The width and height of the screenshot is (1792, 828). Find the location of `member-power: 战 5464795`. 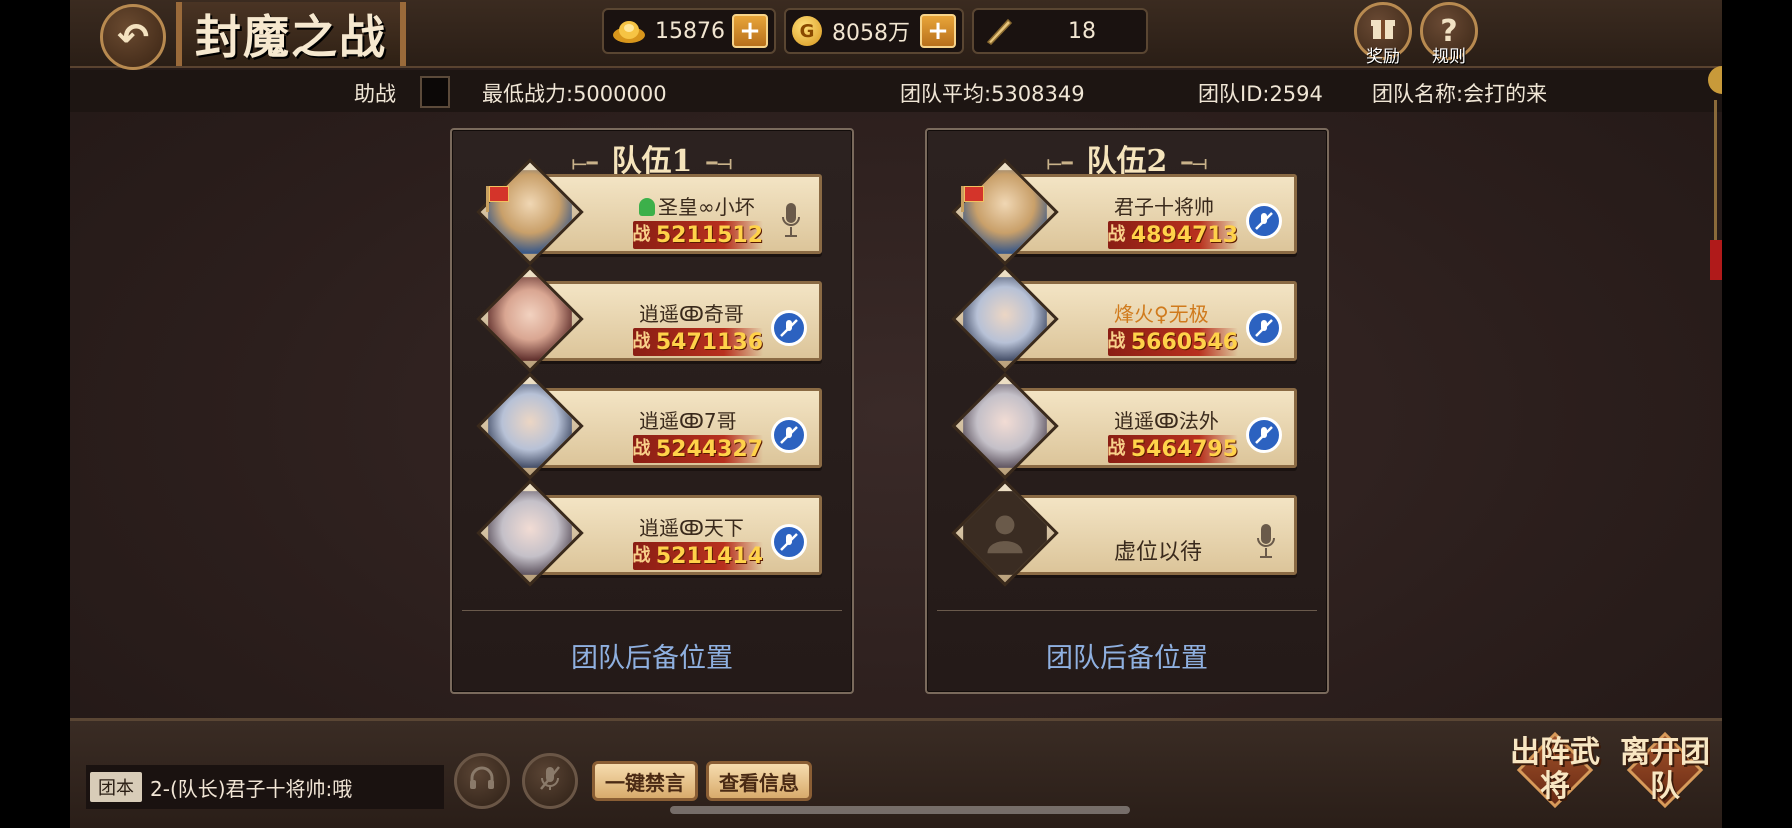

member-power: 战 5464795 is located at coordinates (1172, 449).